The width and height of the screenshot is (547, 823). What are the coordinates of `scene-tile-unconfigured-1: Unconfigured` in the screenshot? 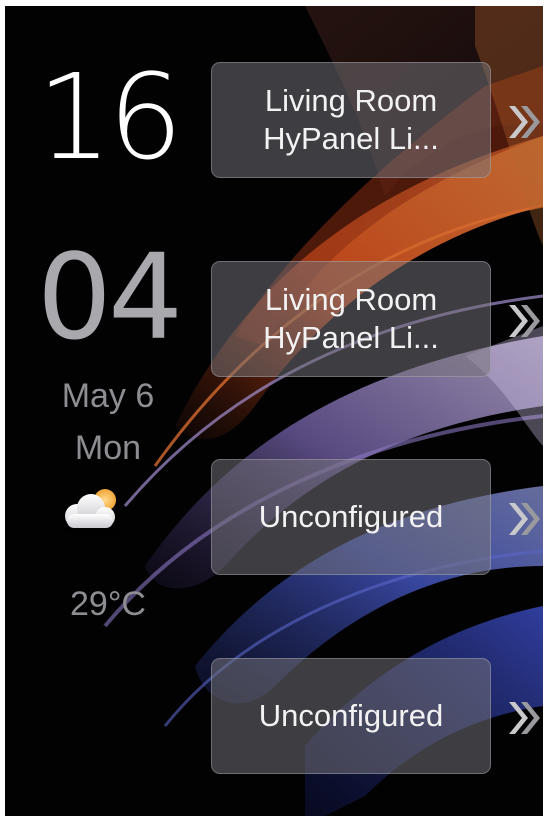 It's located at (351, 517).